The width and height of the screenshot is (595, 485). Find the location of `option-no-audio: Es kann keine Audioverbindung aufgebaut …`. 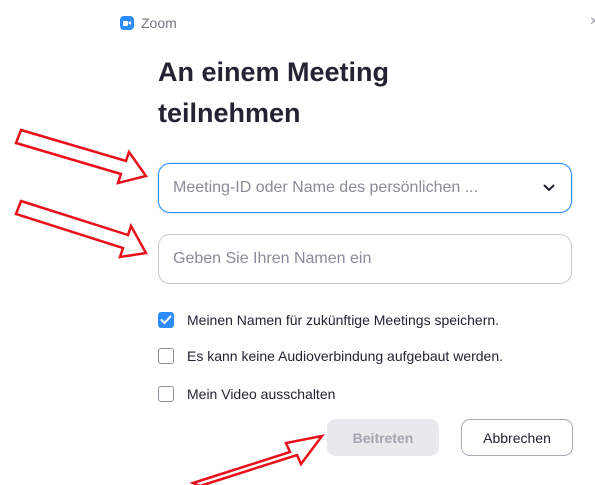

option-no-audio: Es kann keine Audioverbindung aufgebaut … is located at coordinates (330, 356).